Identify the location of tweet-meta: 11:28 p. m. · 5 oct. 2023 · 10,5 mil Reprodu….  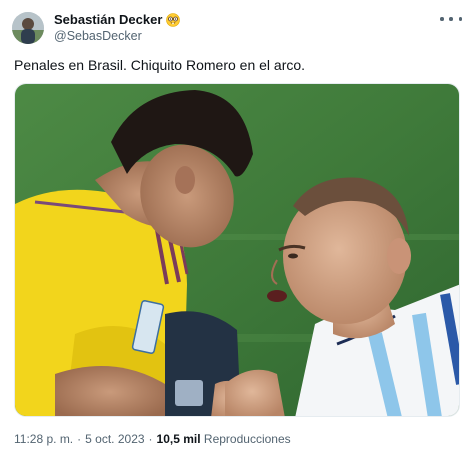
(152, 439).